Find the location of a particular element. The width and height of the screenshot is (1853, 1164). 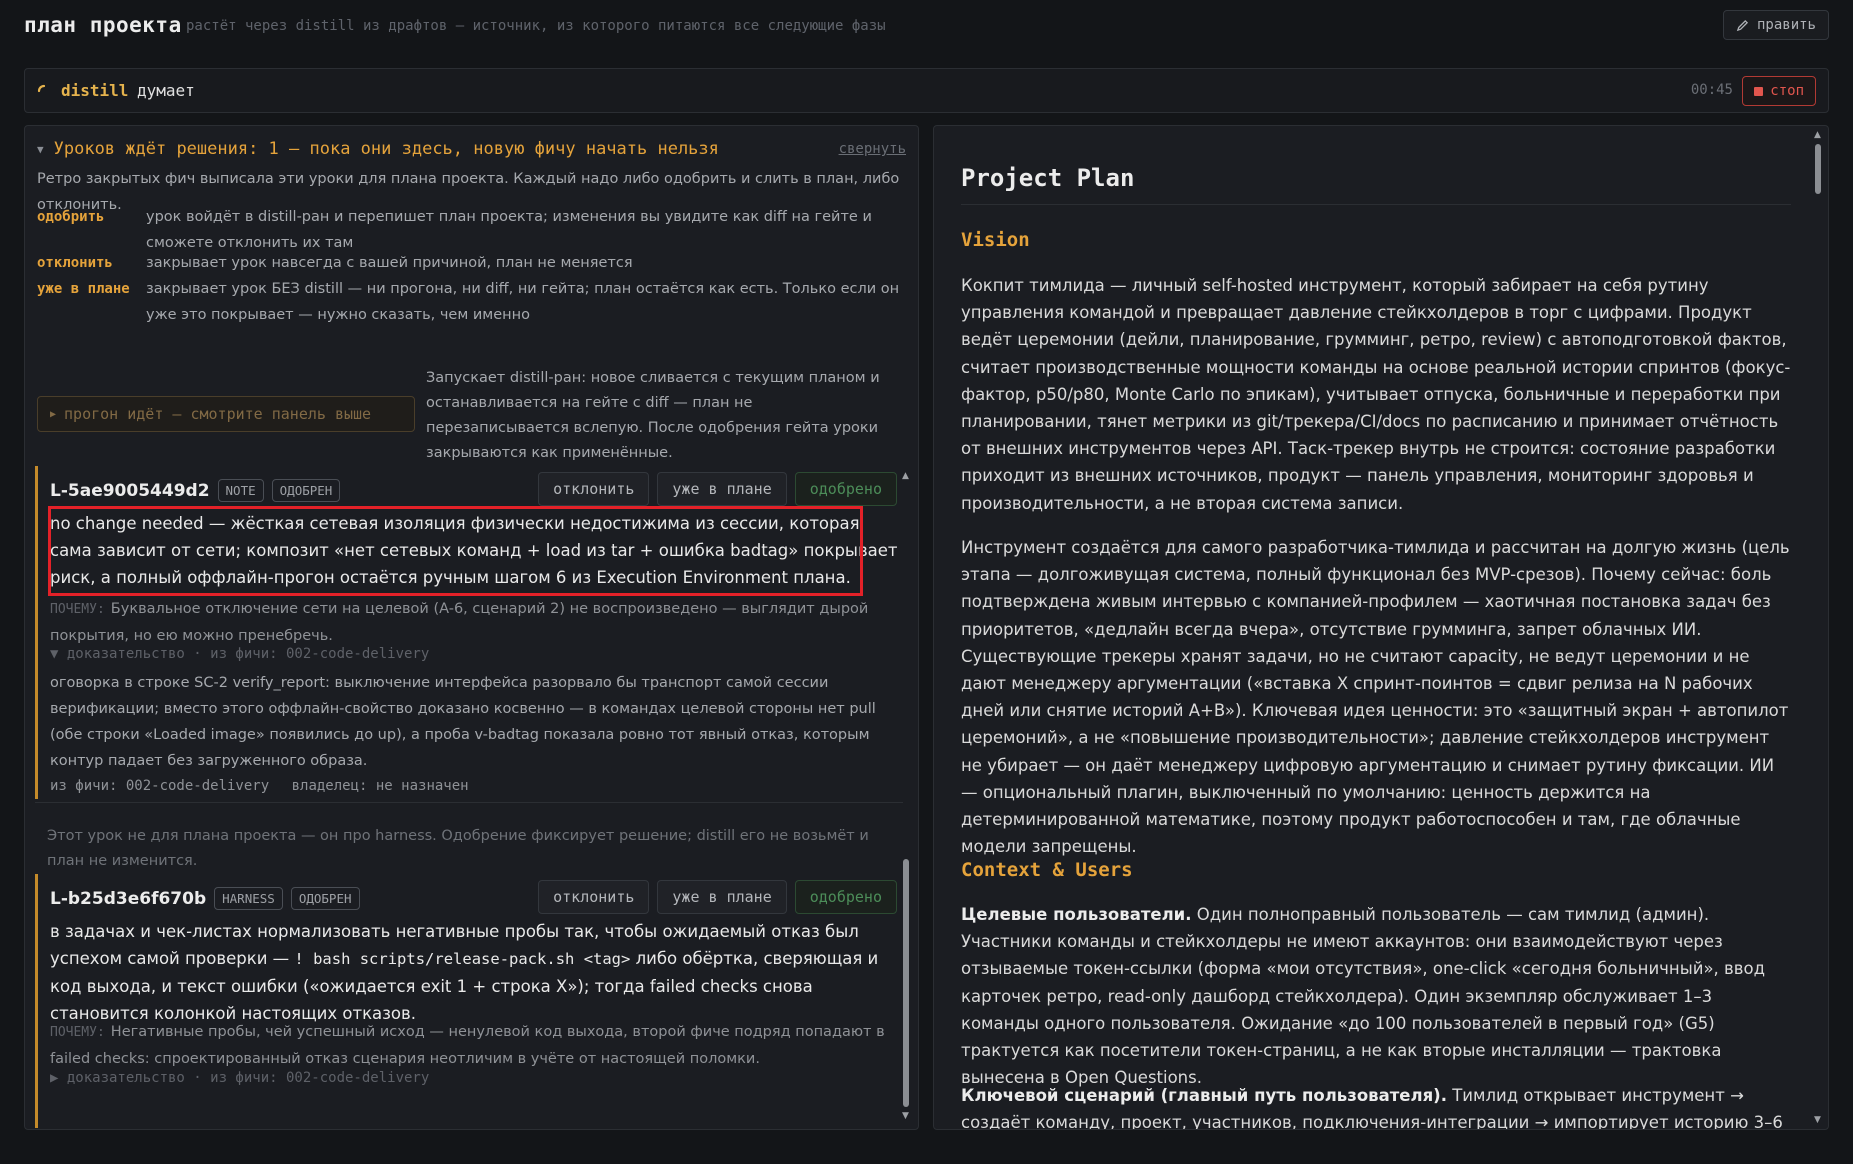

lesson-id: L-5ae9005449d2 is located at coordinates (130, 490).